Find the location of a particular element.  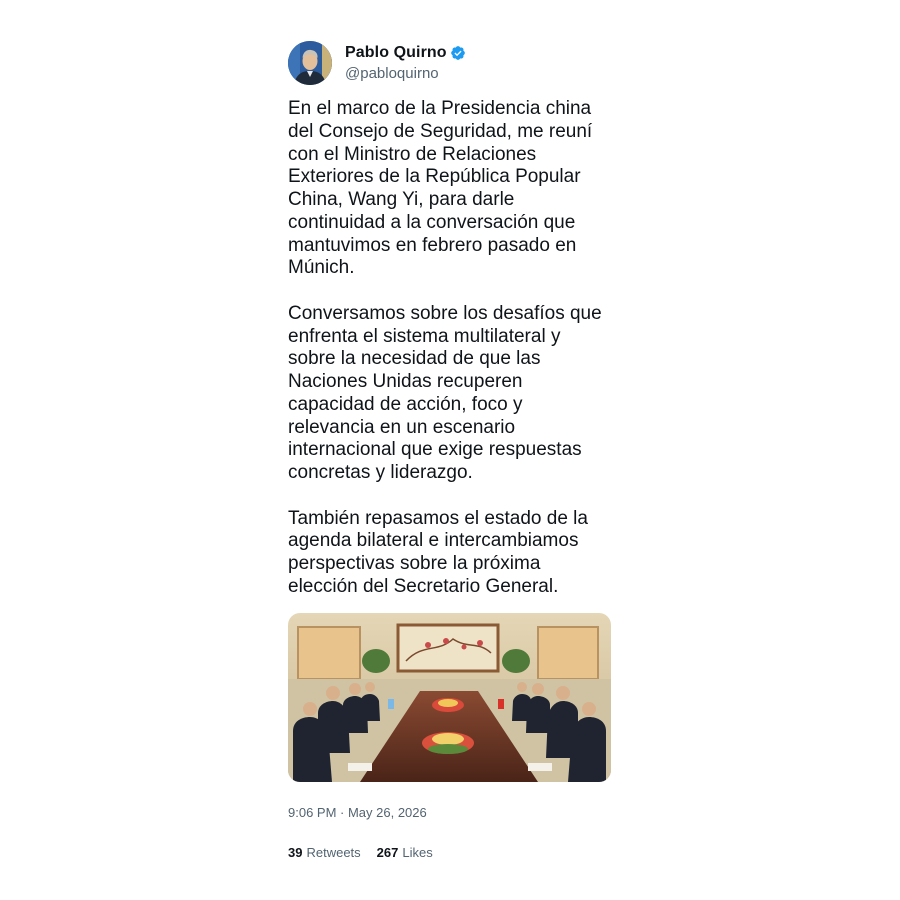

tweet-header: Pablo Quirno @pabloquirno is located at coordinates (453, 63).